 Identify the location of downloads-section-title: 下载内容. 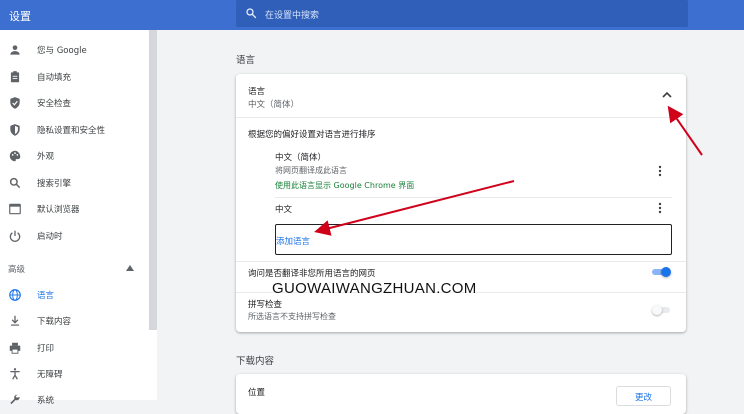
(255, 361).